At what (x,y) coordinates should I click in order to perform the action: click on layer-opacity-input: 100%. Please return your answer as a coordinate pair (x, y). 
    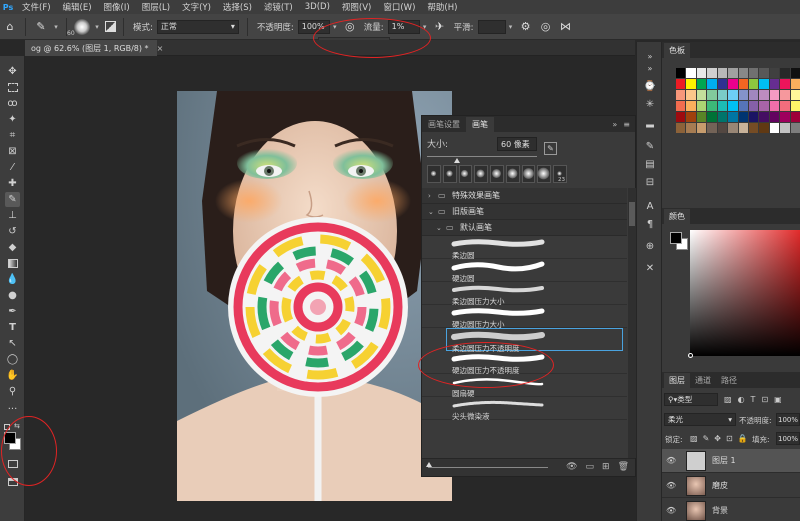
    Looking at the image, I should click on (788, 419).